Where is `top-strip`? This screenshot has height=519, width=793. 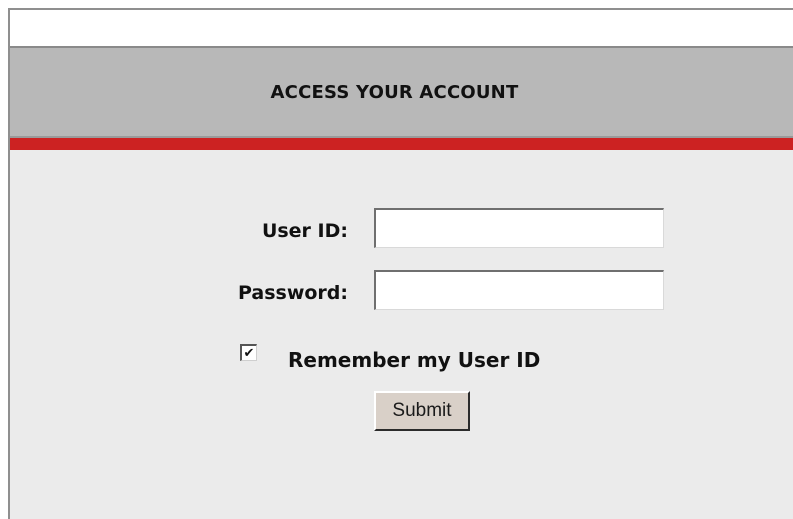
top-strip is located at coordinates (401, 29).